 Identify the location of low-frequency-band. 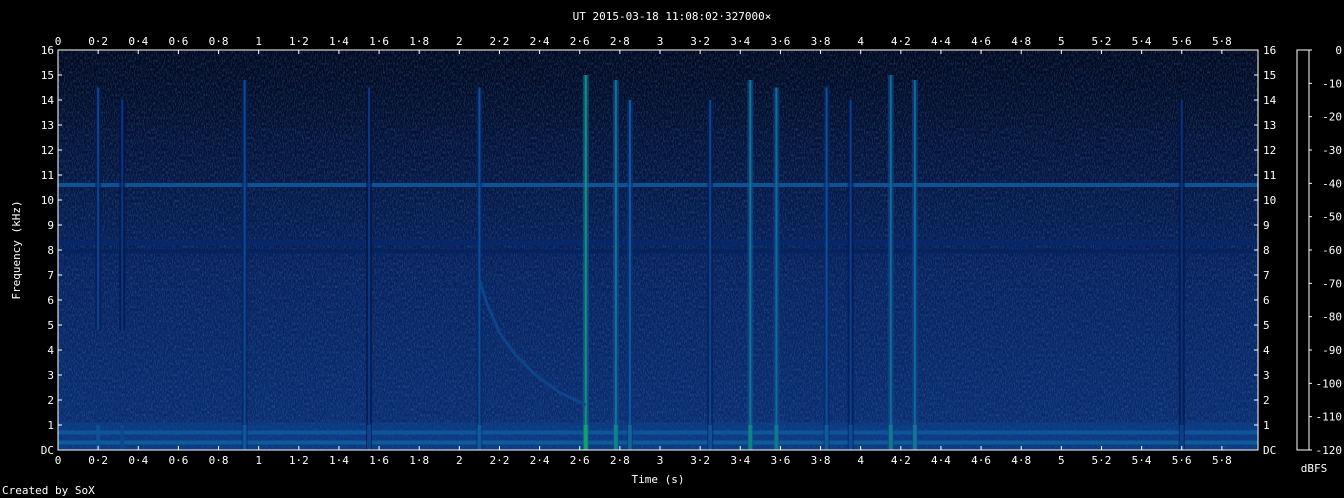
(658, 436).